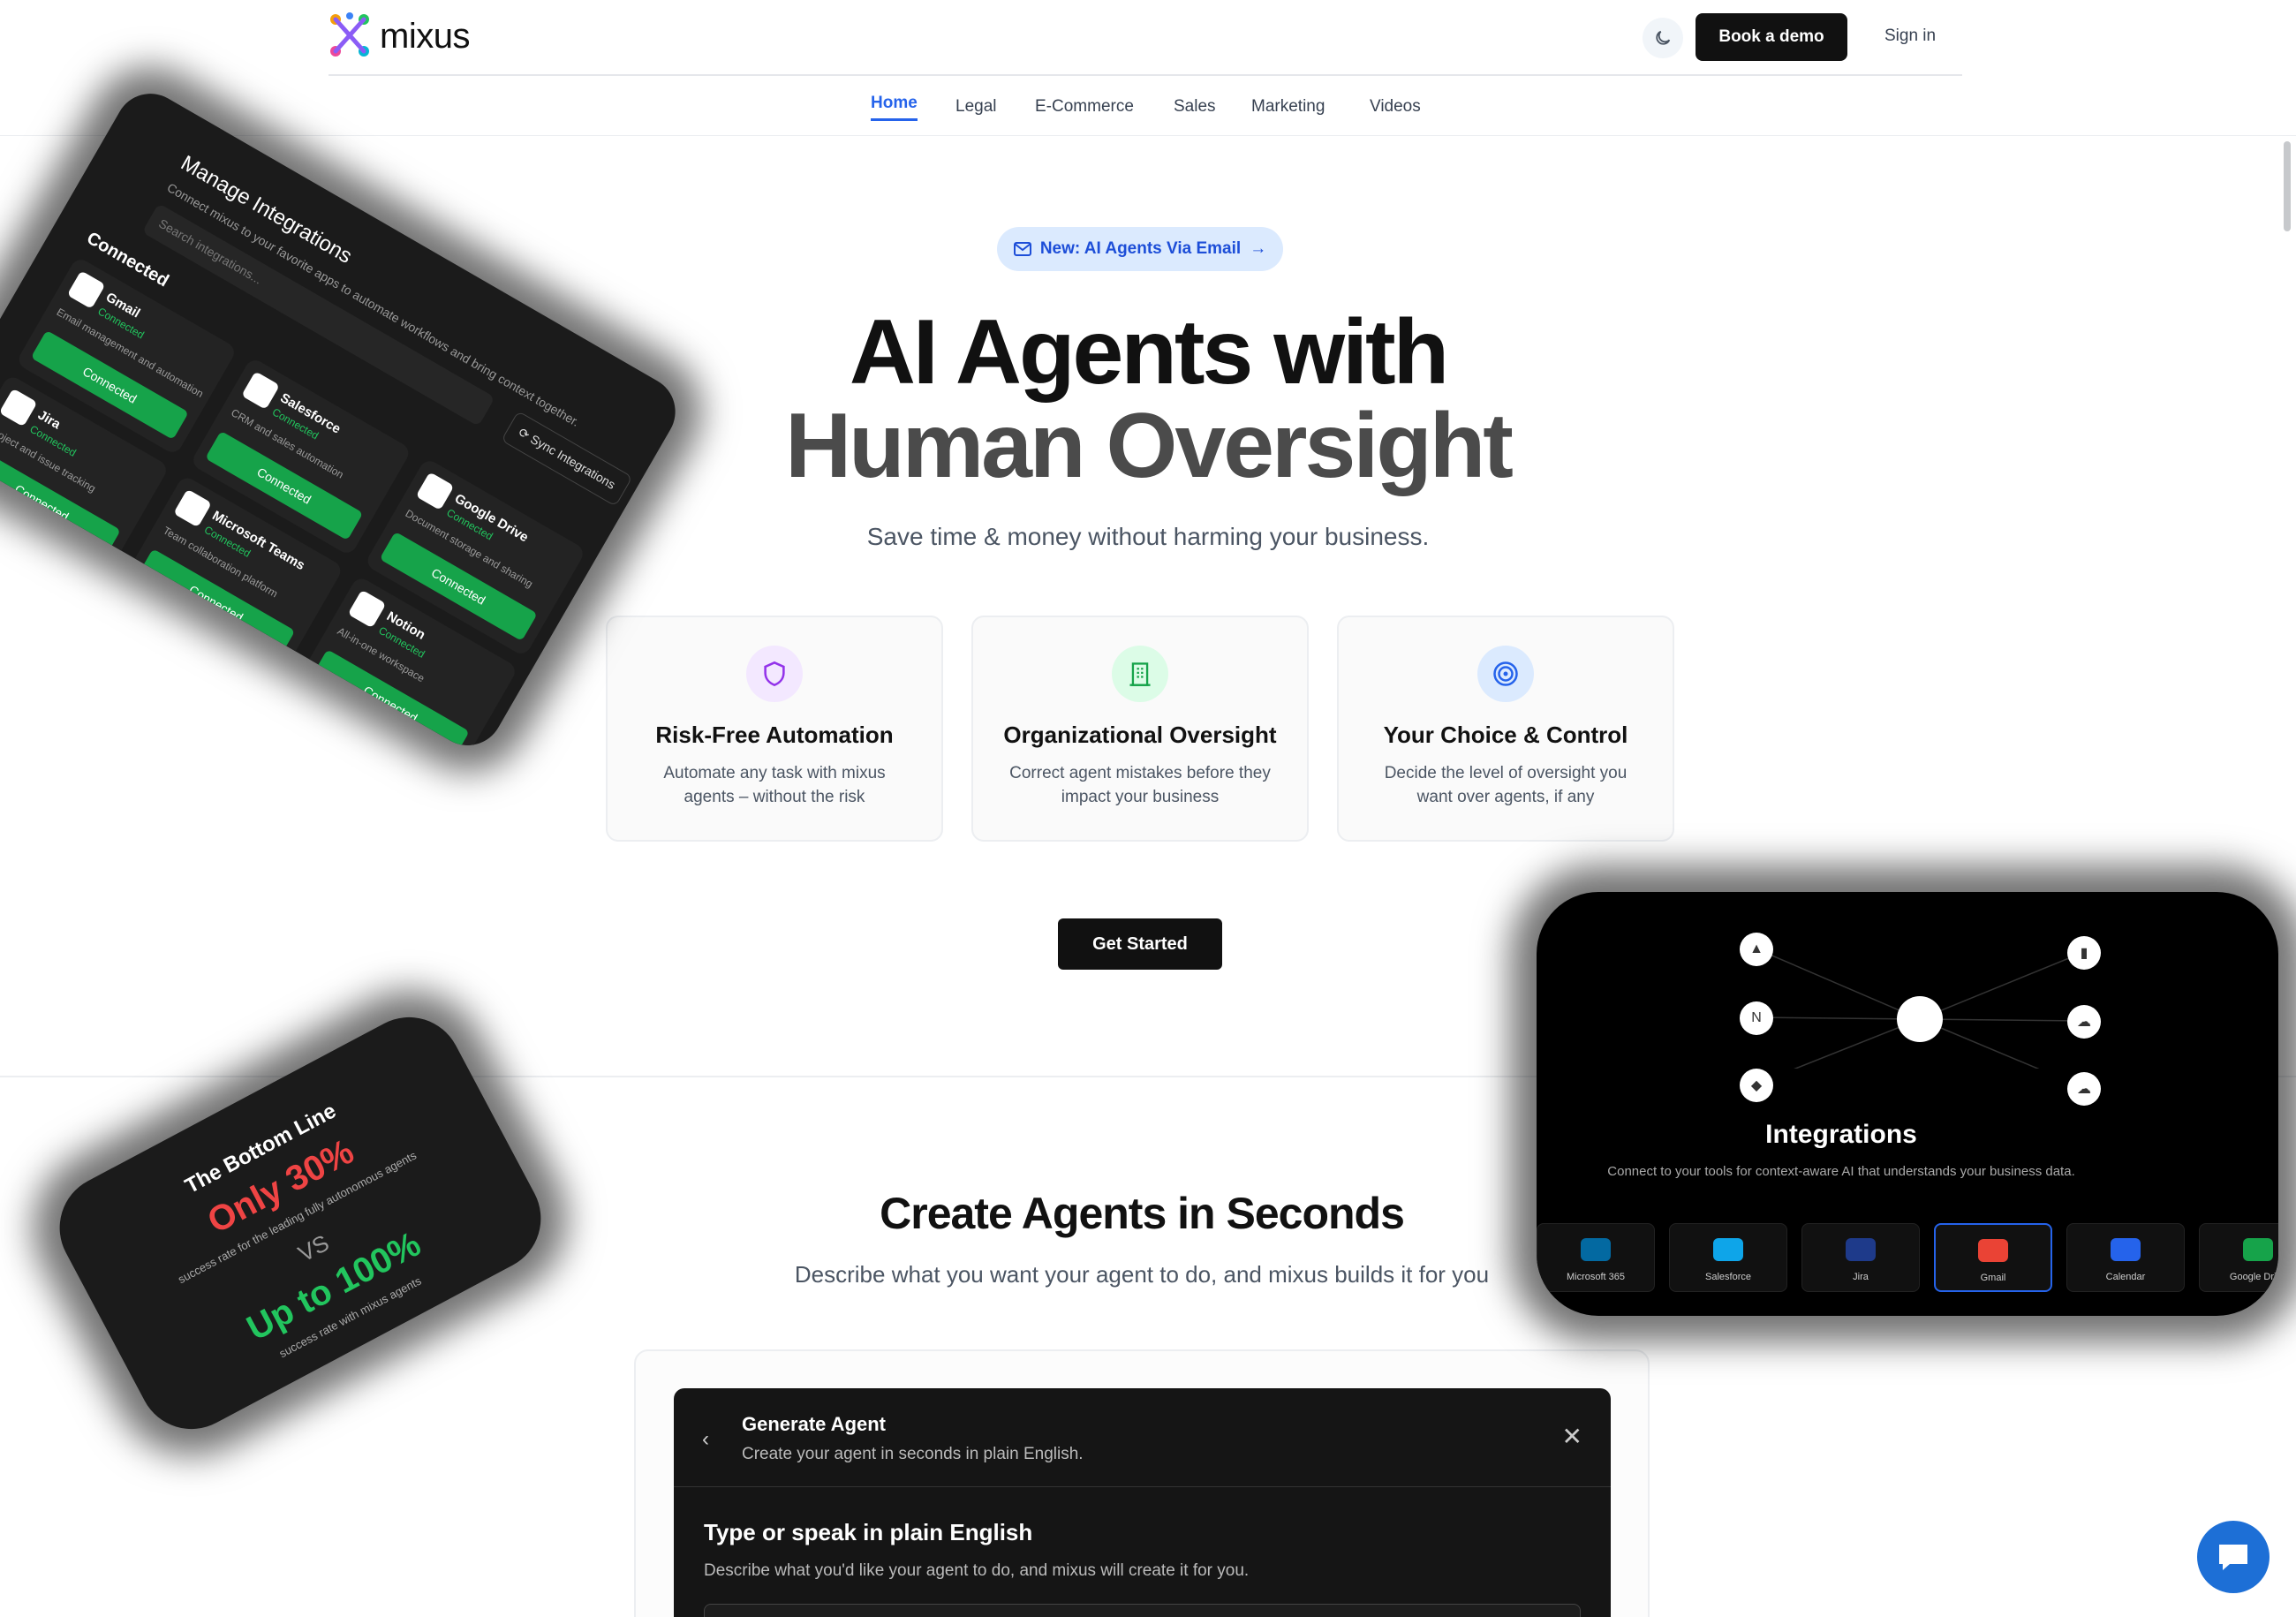 Image resolution: width=2296 pixels, height=1617 pixels. I want to click on shield-icon, so click(774, 674).